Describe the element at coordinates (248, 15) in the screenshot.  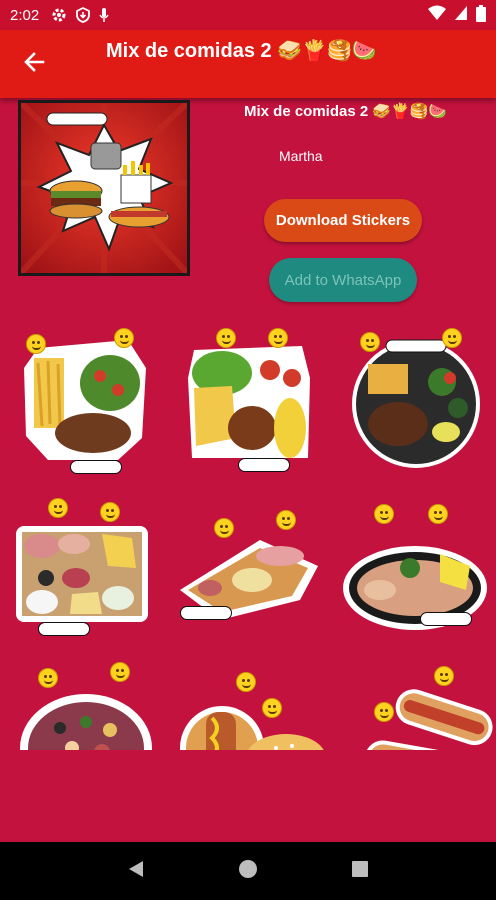
I see `status-bar: 2:02` at that location.